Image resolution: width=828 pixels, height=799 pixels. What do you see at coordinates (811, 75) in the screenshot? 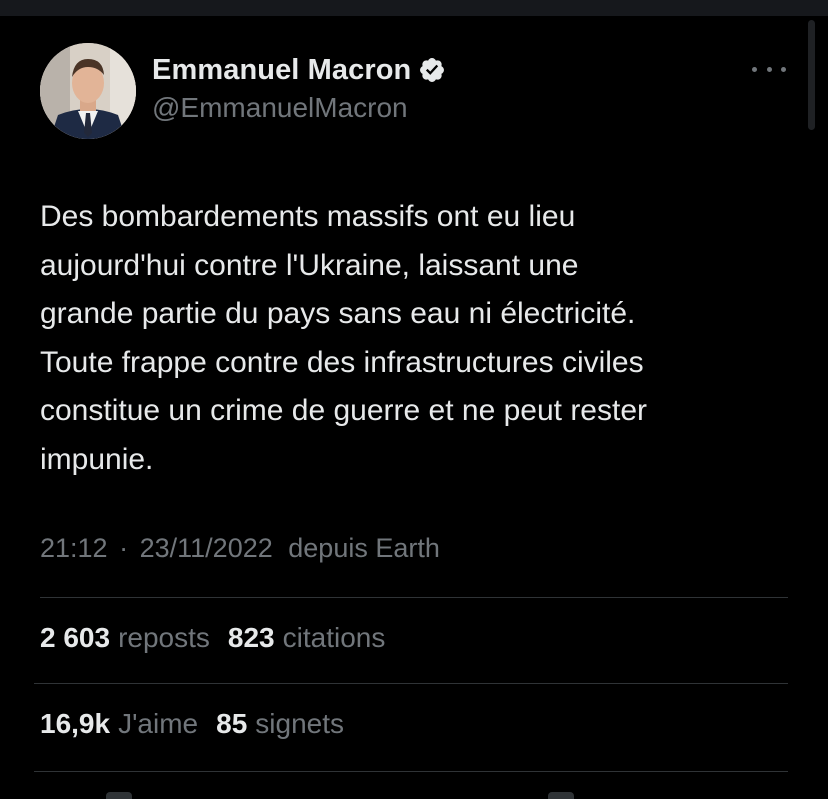
I see `scrollbar` at bounding box center [811, 75].